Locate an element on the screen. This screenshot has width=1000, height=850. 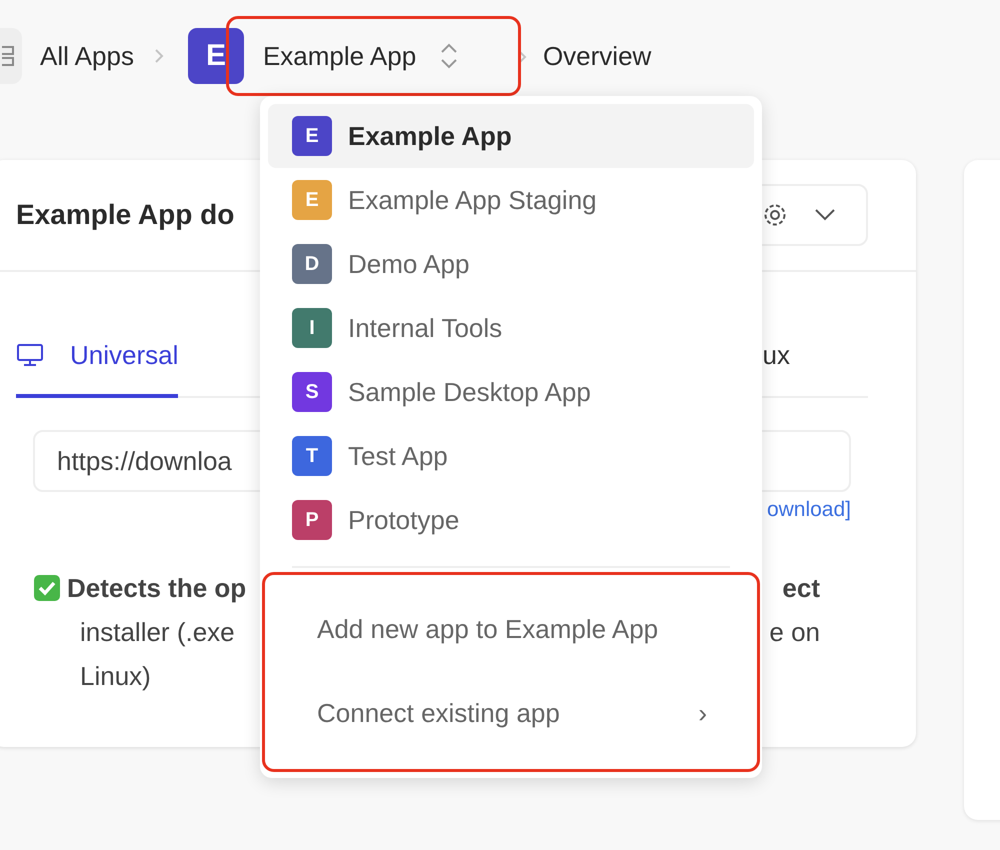
tab: ux is located at coordinates (815, 357).